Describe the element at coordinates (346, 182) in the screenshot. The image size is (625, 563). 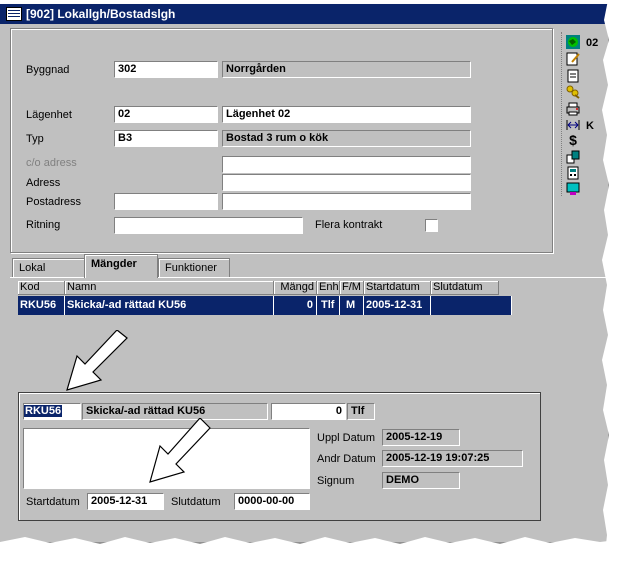
I see `adress-field` at that location.